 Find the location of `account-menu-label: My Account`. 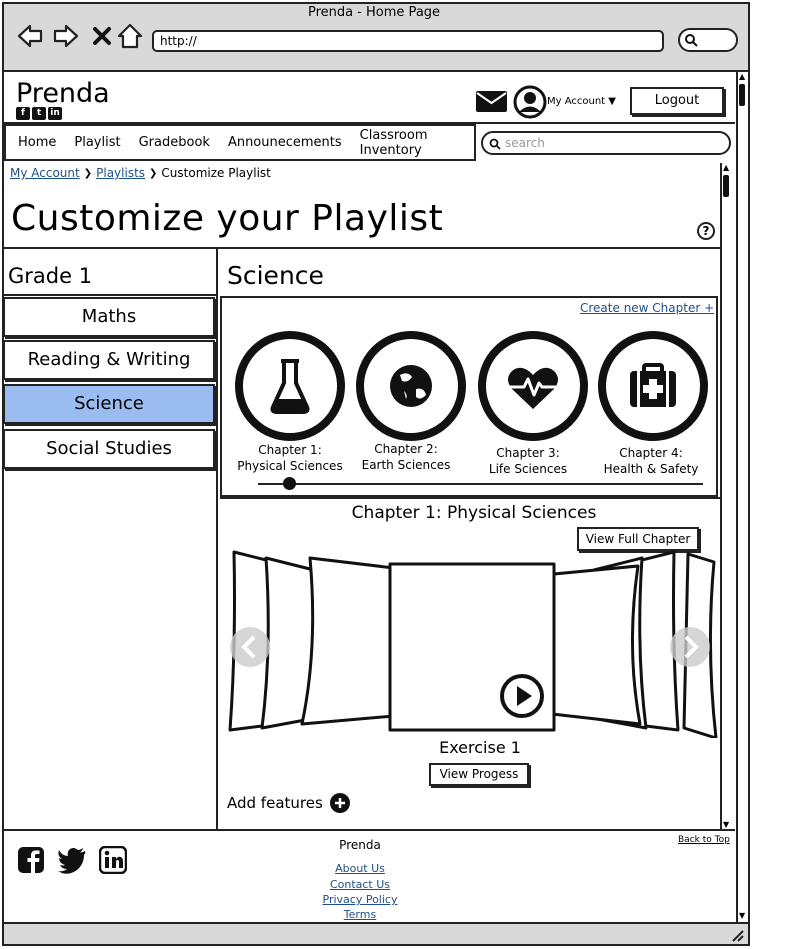

account-menu-label: My Account is located at coordinates (576, 101).